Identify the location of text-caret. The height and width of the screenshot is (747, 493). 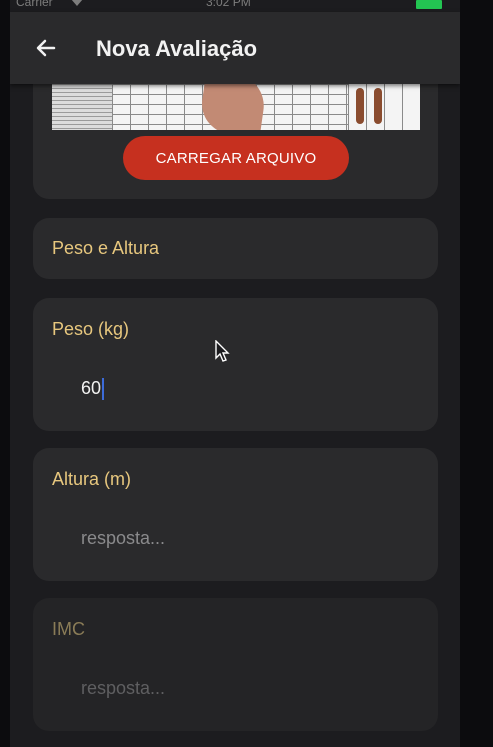
(103, 389).